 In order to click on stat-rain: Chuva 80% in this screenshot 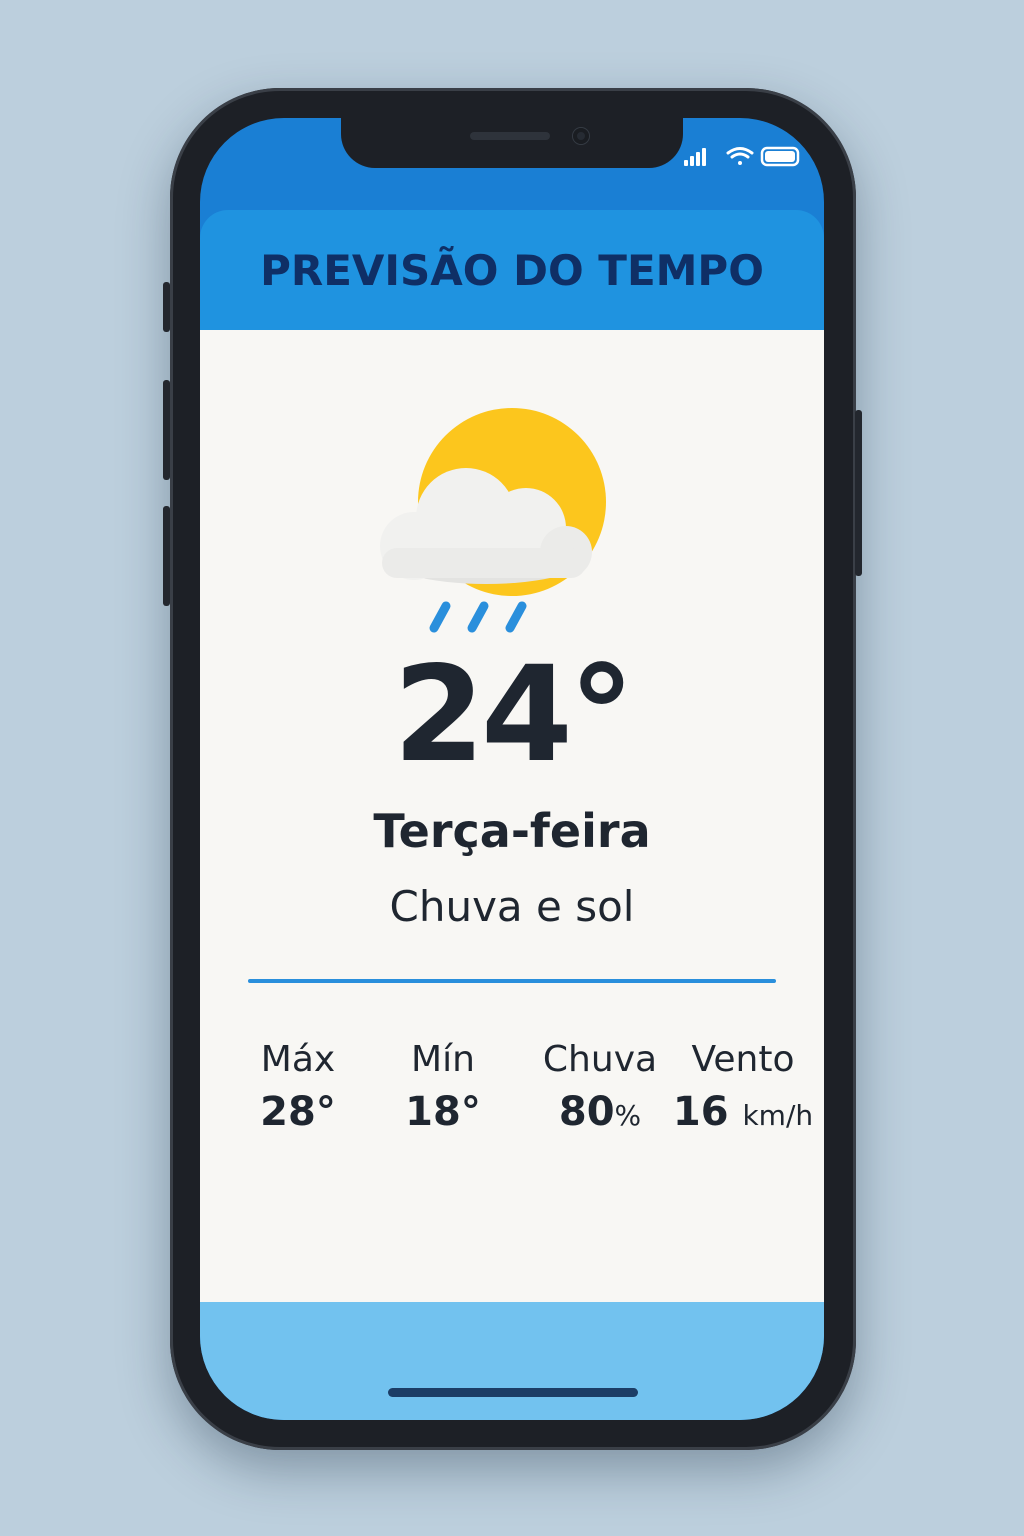, I will do `click(600, 1092)`.